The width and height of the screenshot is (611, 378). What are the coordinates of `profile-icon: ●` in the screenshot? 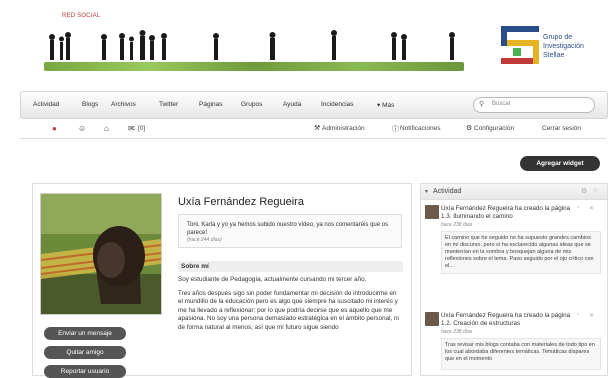 It's located at (54, 128).